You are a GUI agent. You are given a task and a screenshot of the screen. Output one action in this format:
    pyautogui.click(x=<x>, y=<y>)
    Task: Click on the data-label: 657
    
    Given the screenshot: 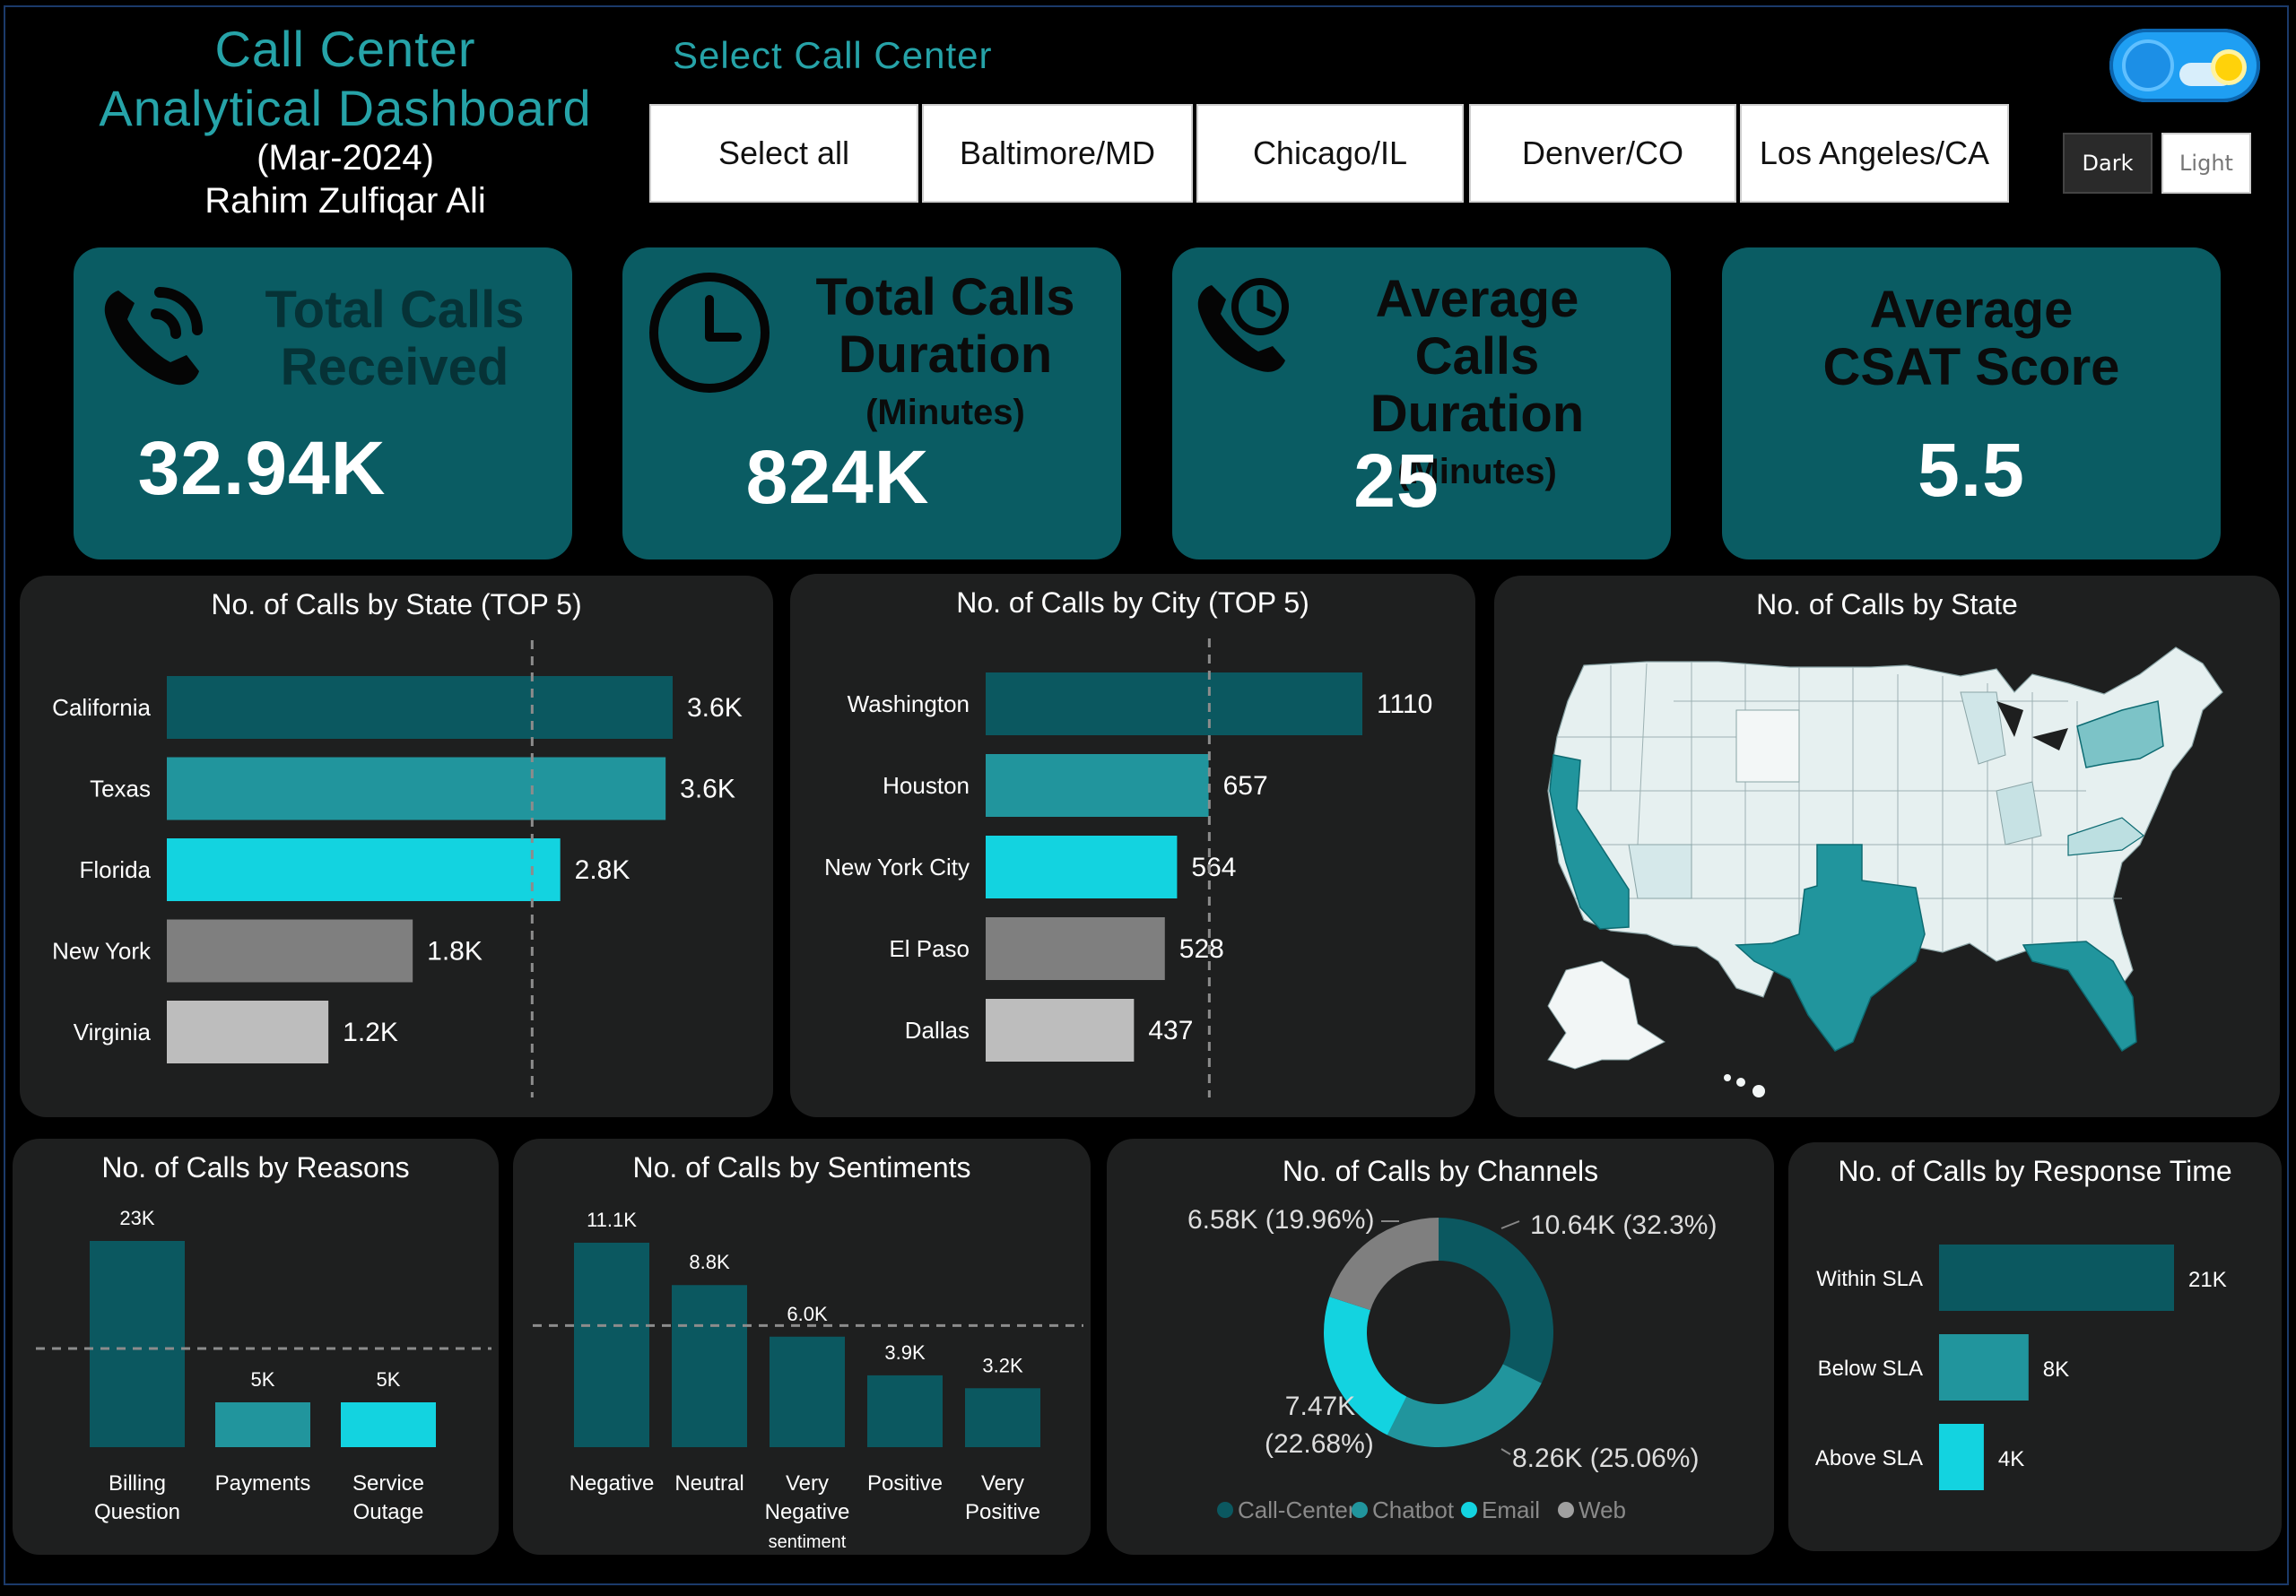 What is the action you would take?
    pyautogui.click(x=1245, y=786)
    